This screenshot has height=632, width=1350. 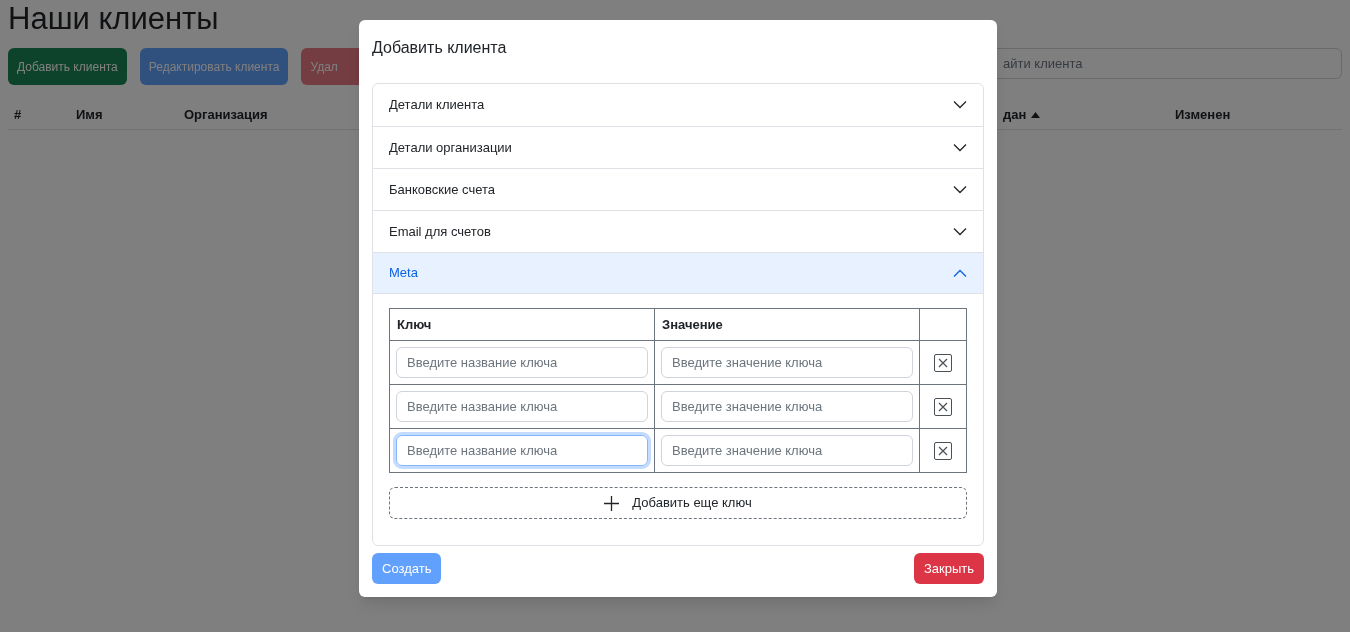 I want to click on column-header: дан, so click(x=1015, y=114).